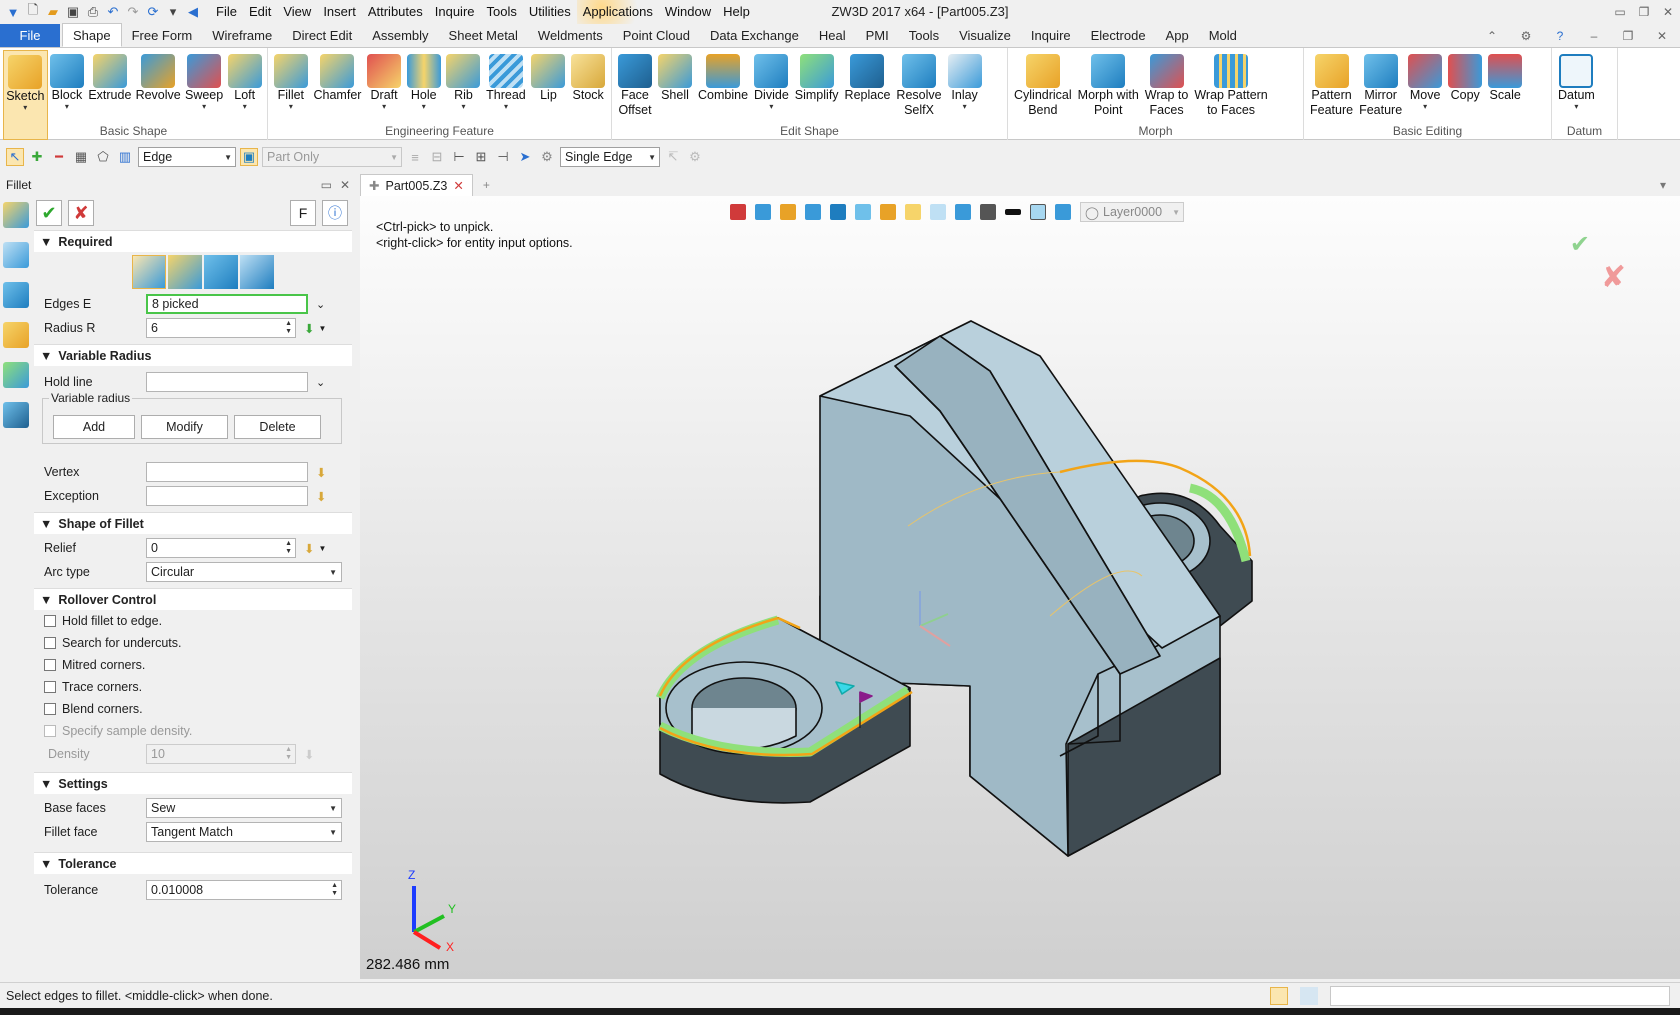 This screenshot has width=1680, height=1015. Describe the element at coordinates (322, 35) in the screenshot. I see `tab-direct-edit: Direct Edit` at that location.